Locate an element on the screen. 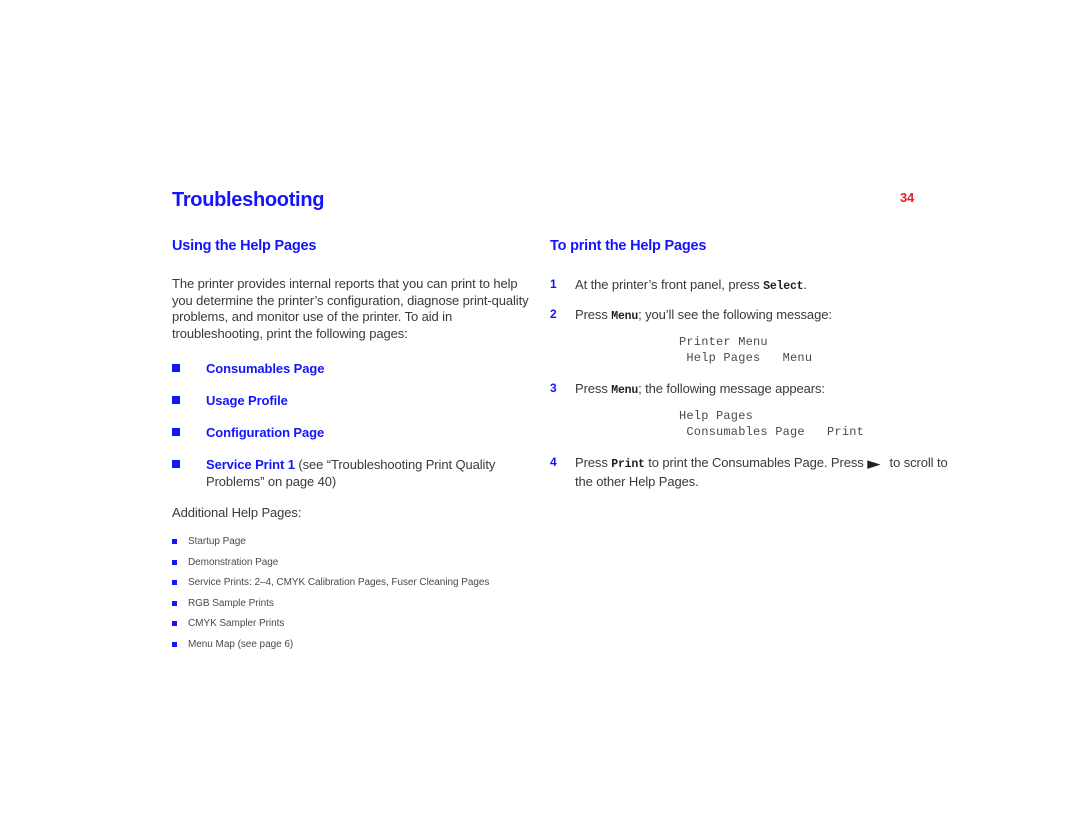  step-number: 1 is located at coordinates (553, 284).